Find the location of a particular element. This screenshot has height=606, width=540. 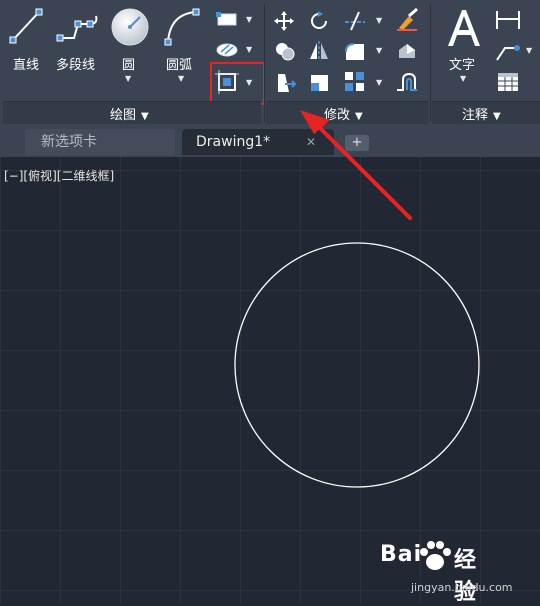

dimension-icon is located at coordinates (508, 20).